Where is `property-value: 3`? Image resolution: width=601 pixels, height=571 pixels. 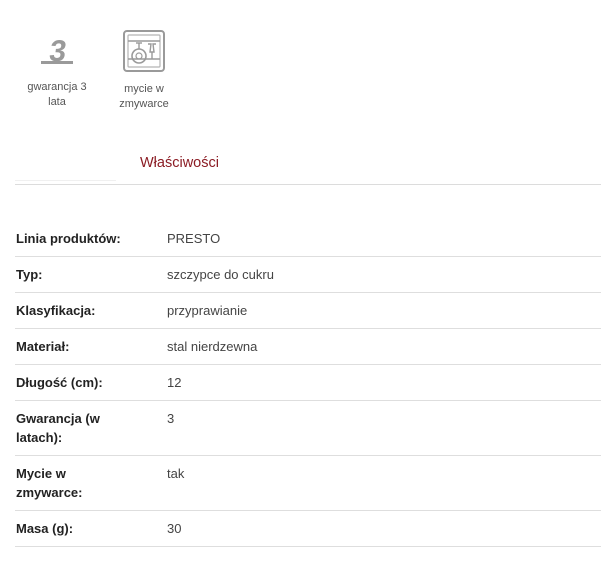 property-value: 3 is located at coordinates (171, 418).